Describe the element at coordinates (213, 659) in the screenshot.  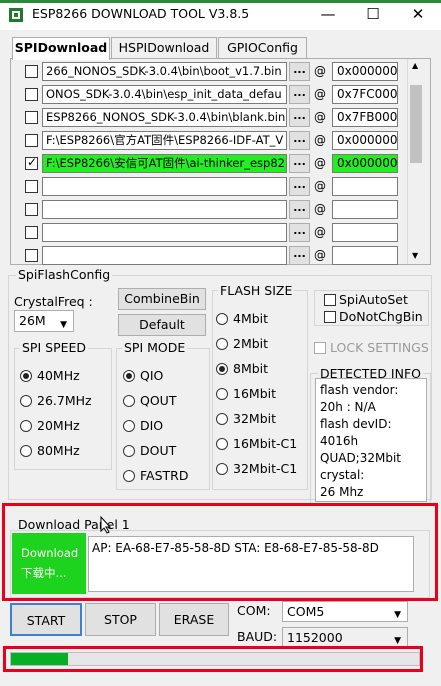
I see `progress-highlight` at that location.